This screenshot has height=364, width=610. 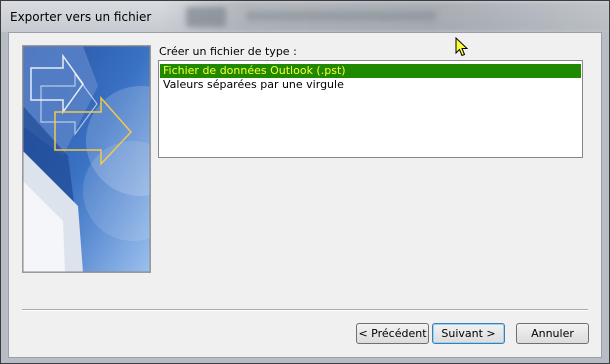 What do you see at coordinates (468, 333) in the screenshot?
I see `next-button: Suivant >` at bounding box center [468, 333].